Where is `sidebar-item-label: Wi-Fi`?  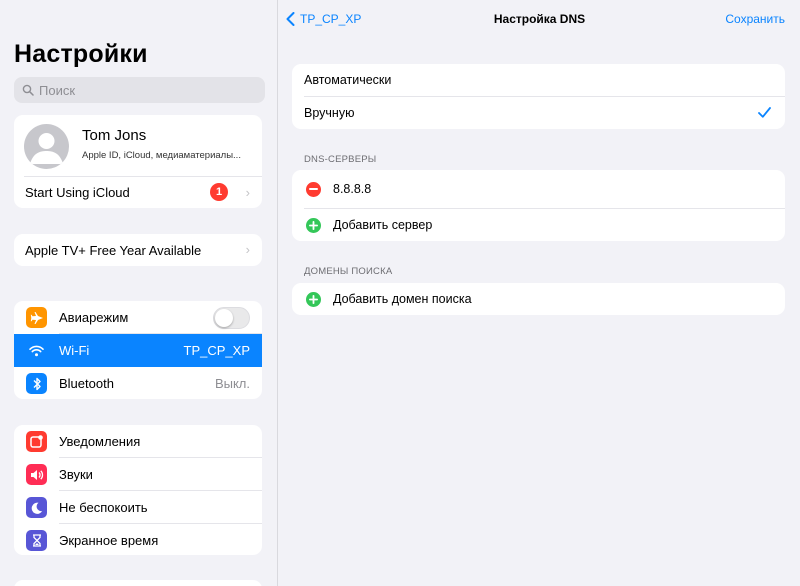
sidebar-item-label: Wi-Fi is located at coordinates (74, 350).